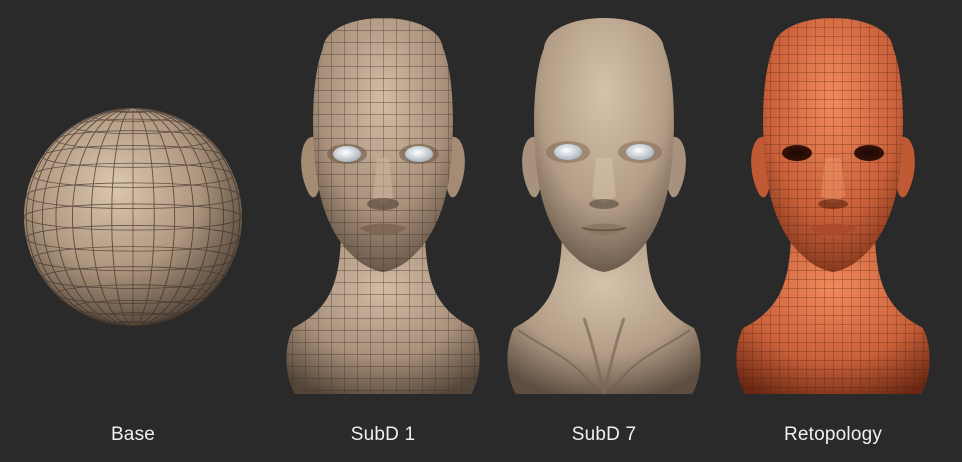 The image size is (962, 462). Describe the element at coordinates (133, 217) in the screenshot. I see `base-sphere` at that location.